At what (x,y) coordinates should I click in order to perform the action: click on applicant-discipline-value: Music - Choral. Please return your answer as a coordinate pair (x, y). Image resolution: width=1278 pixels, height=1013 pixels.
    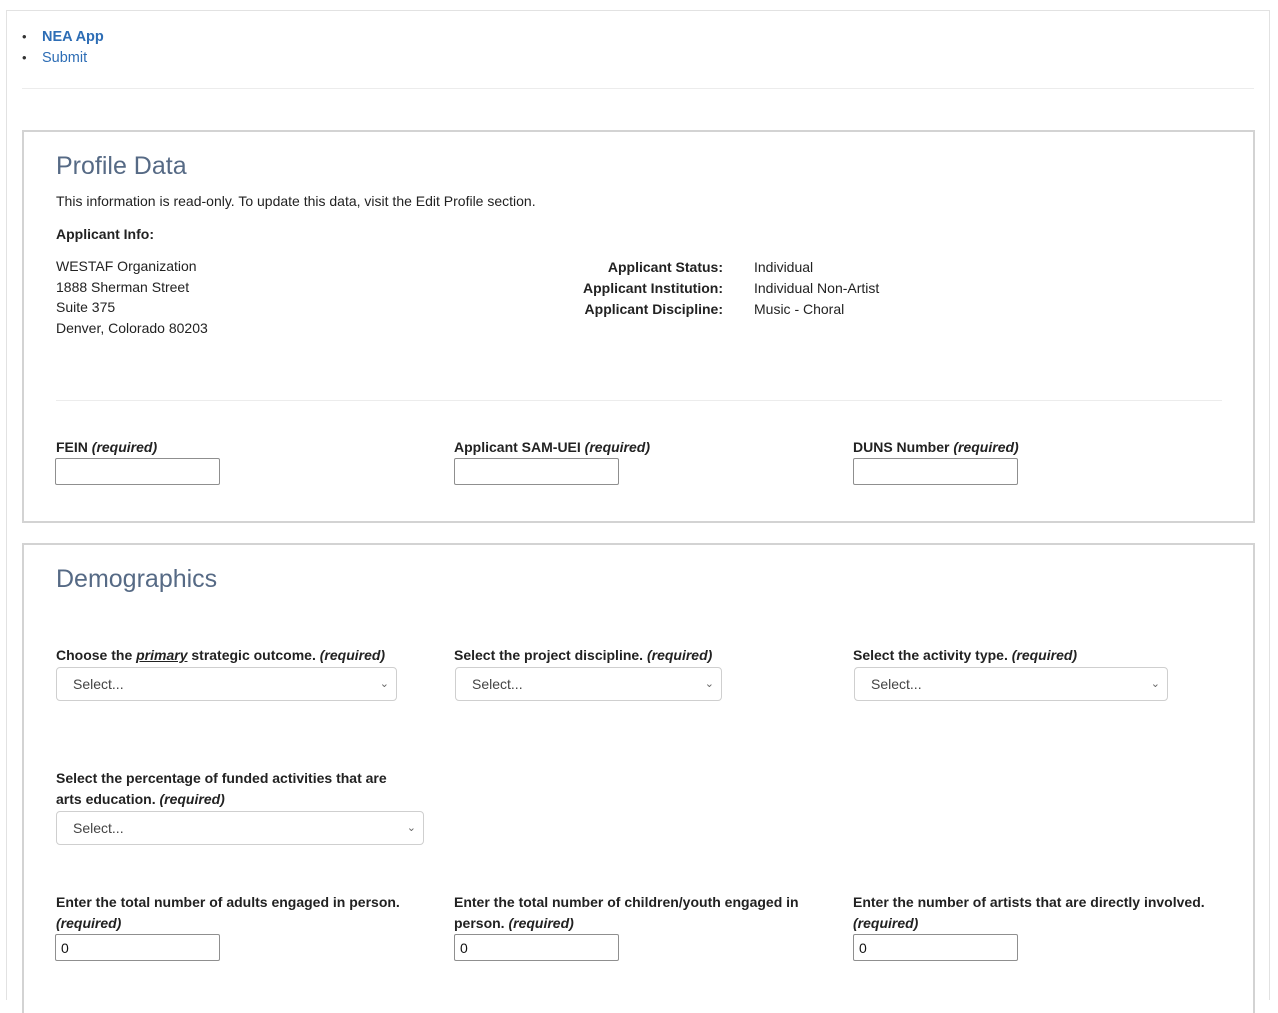
    Looking at the image, I should click on (799, 309).